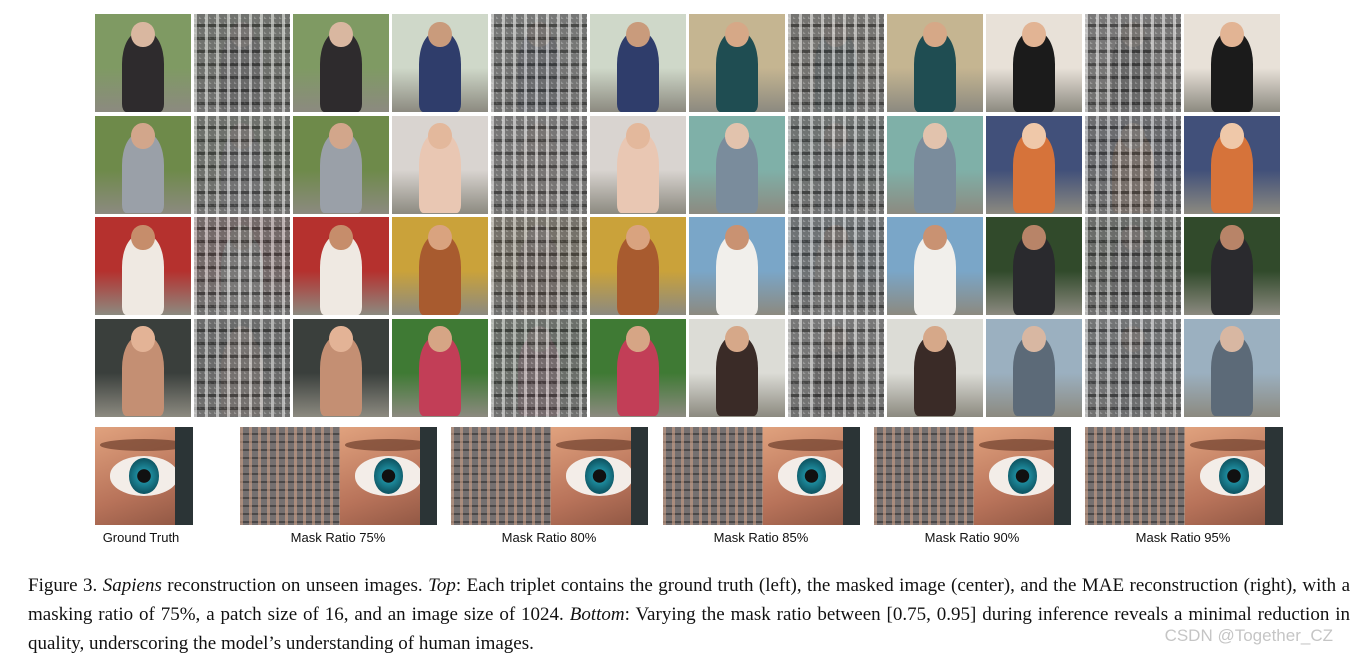 Image resolution: width=1353 pixels, height=662 pixels. What do you see at coordinates (1248, 635) in the screenshot?
I see `watermark: CSDN @Together_CZ` at bounding box center [1248, 635].